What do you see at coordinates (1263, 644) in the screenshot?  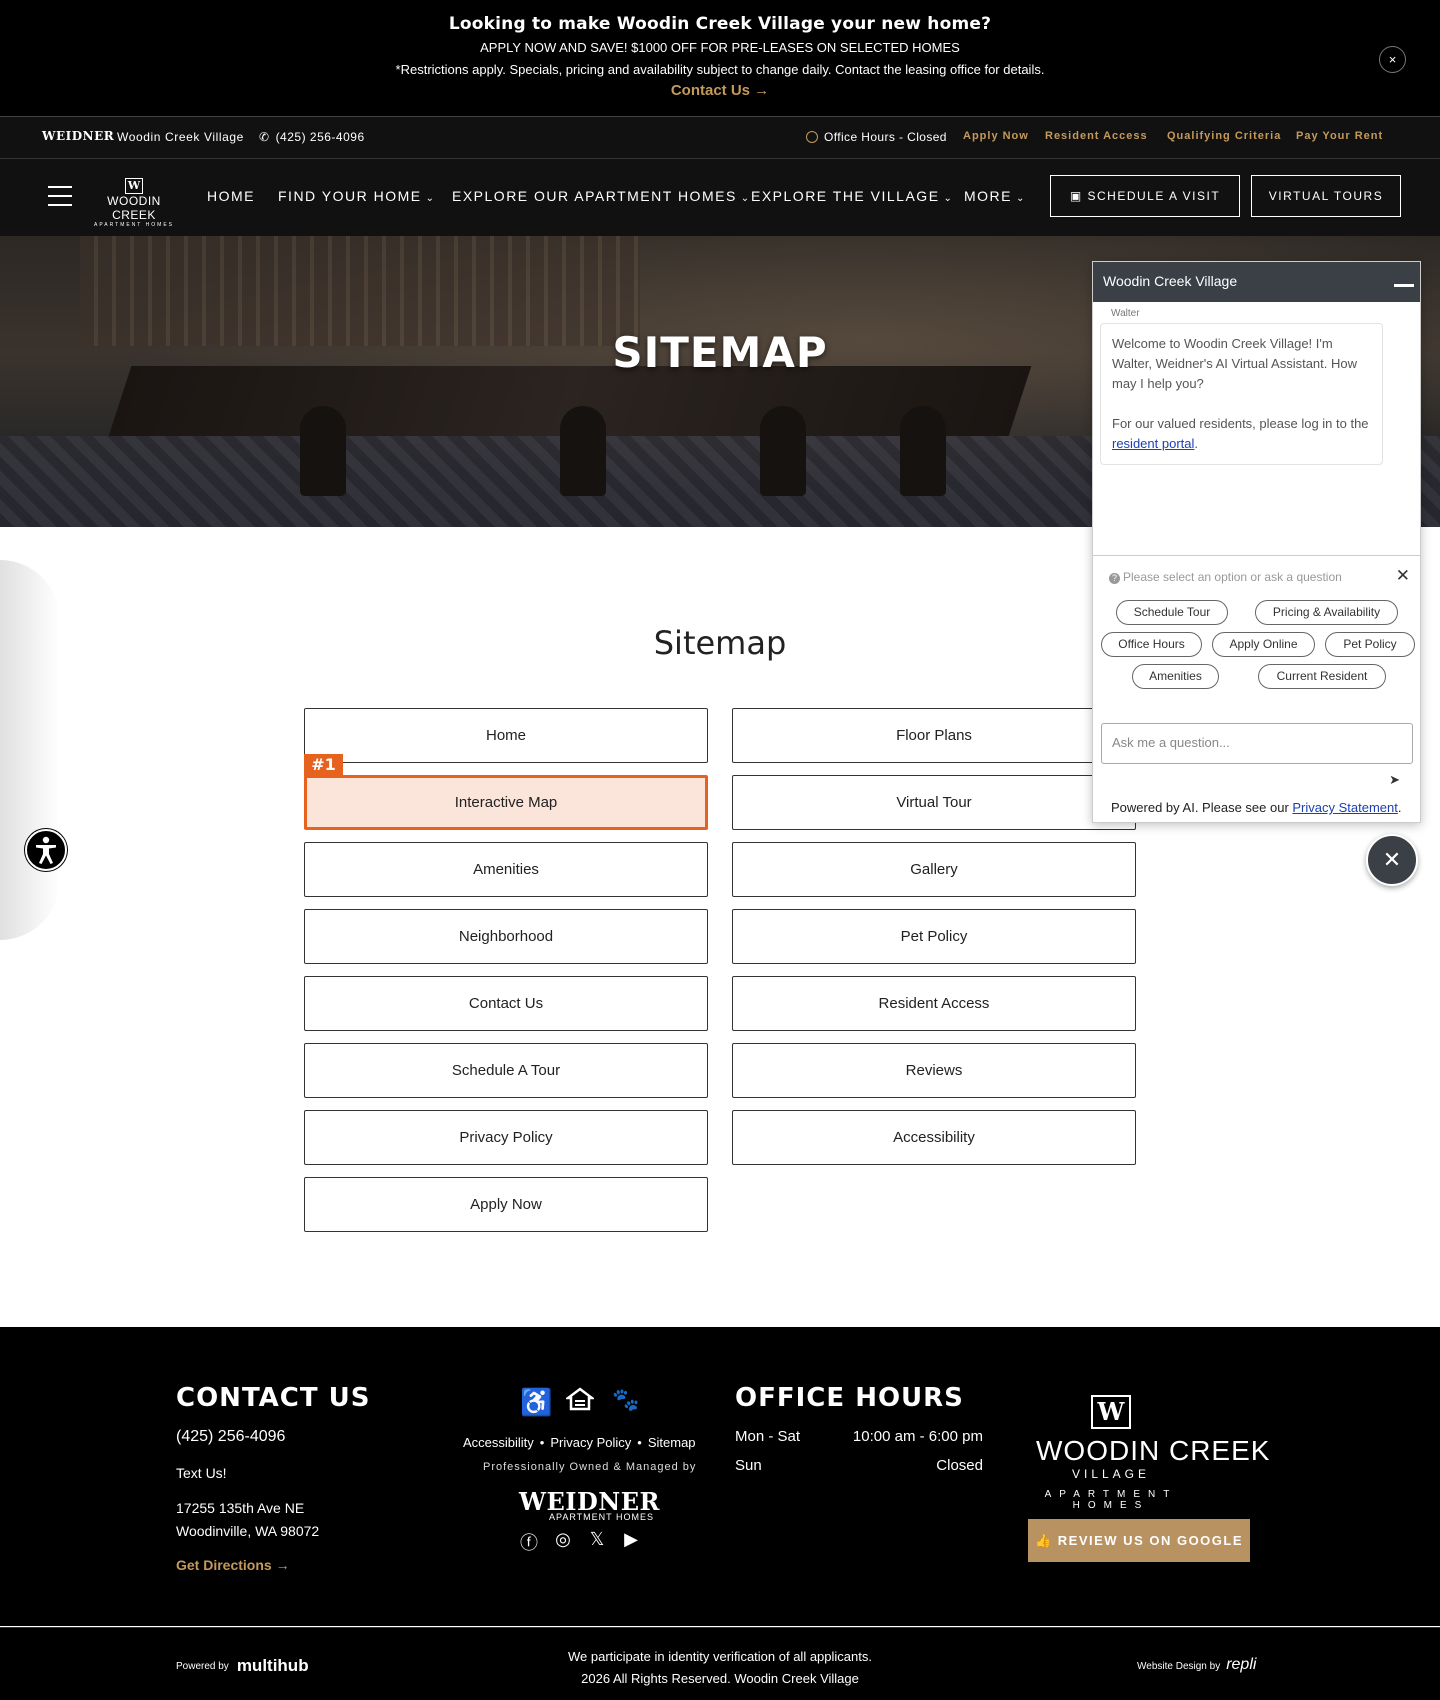 I see `chip-apply-online: Apply Online` at bounding box center [1263, 644].